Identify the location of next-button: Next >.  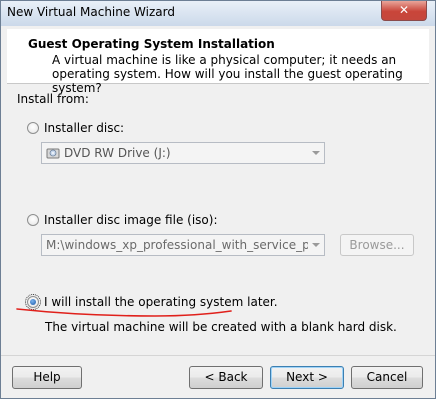
(307, 377).